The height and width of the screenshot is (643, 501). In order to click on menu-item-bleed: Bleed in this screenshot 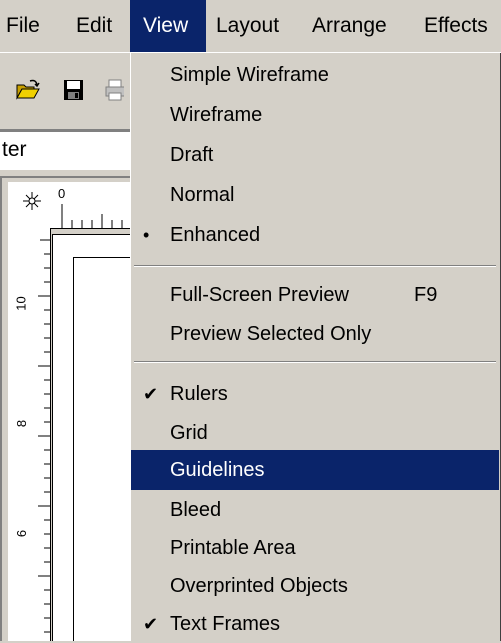, I will do `click(315, 510)`.